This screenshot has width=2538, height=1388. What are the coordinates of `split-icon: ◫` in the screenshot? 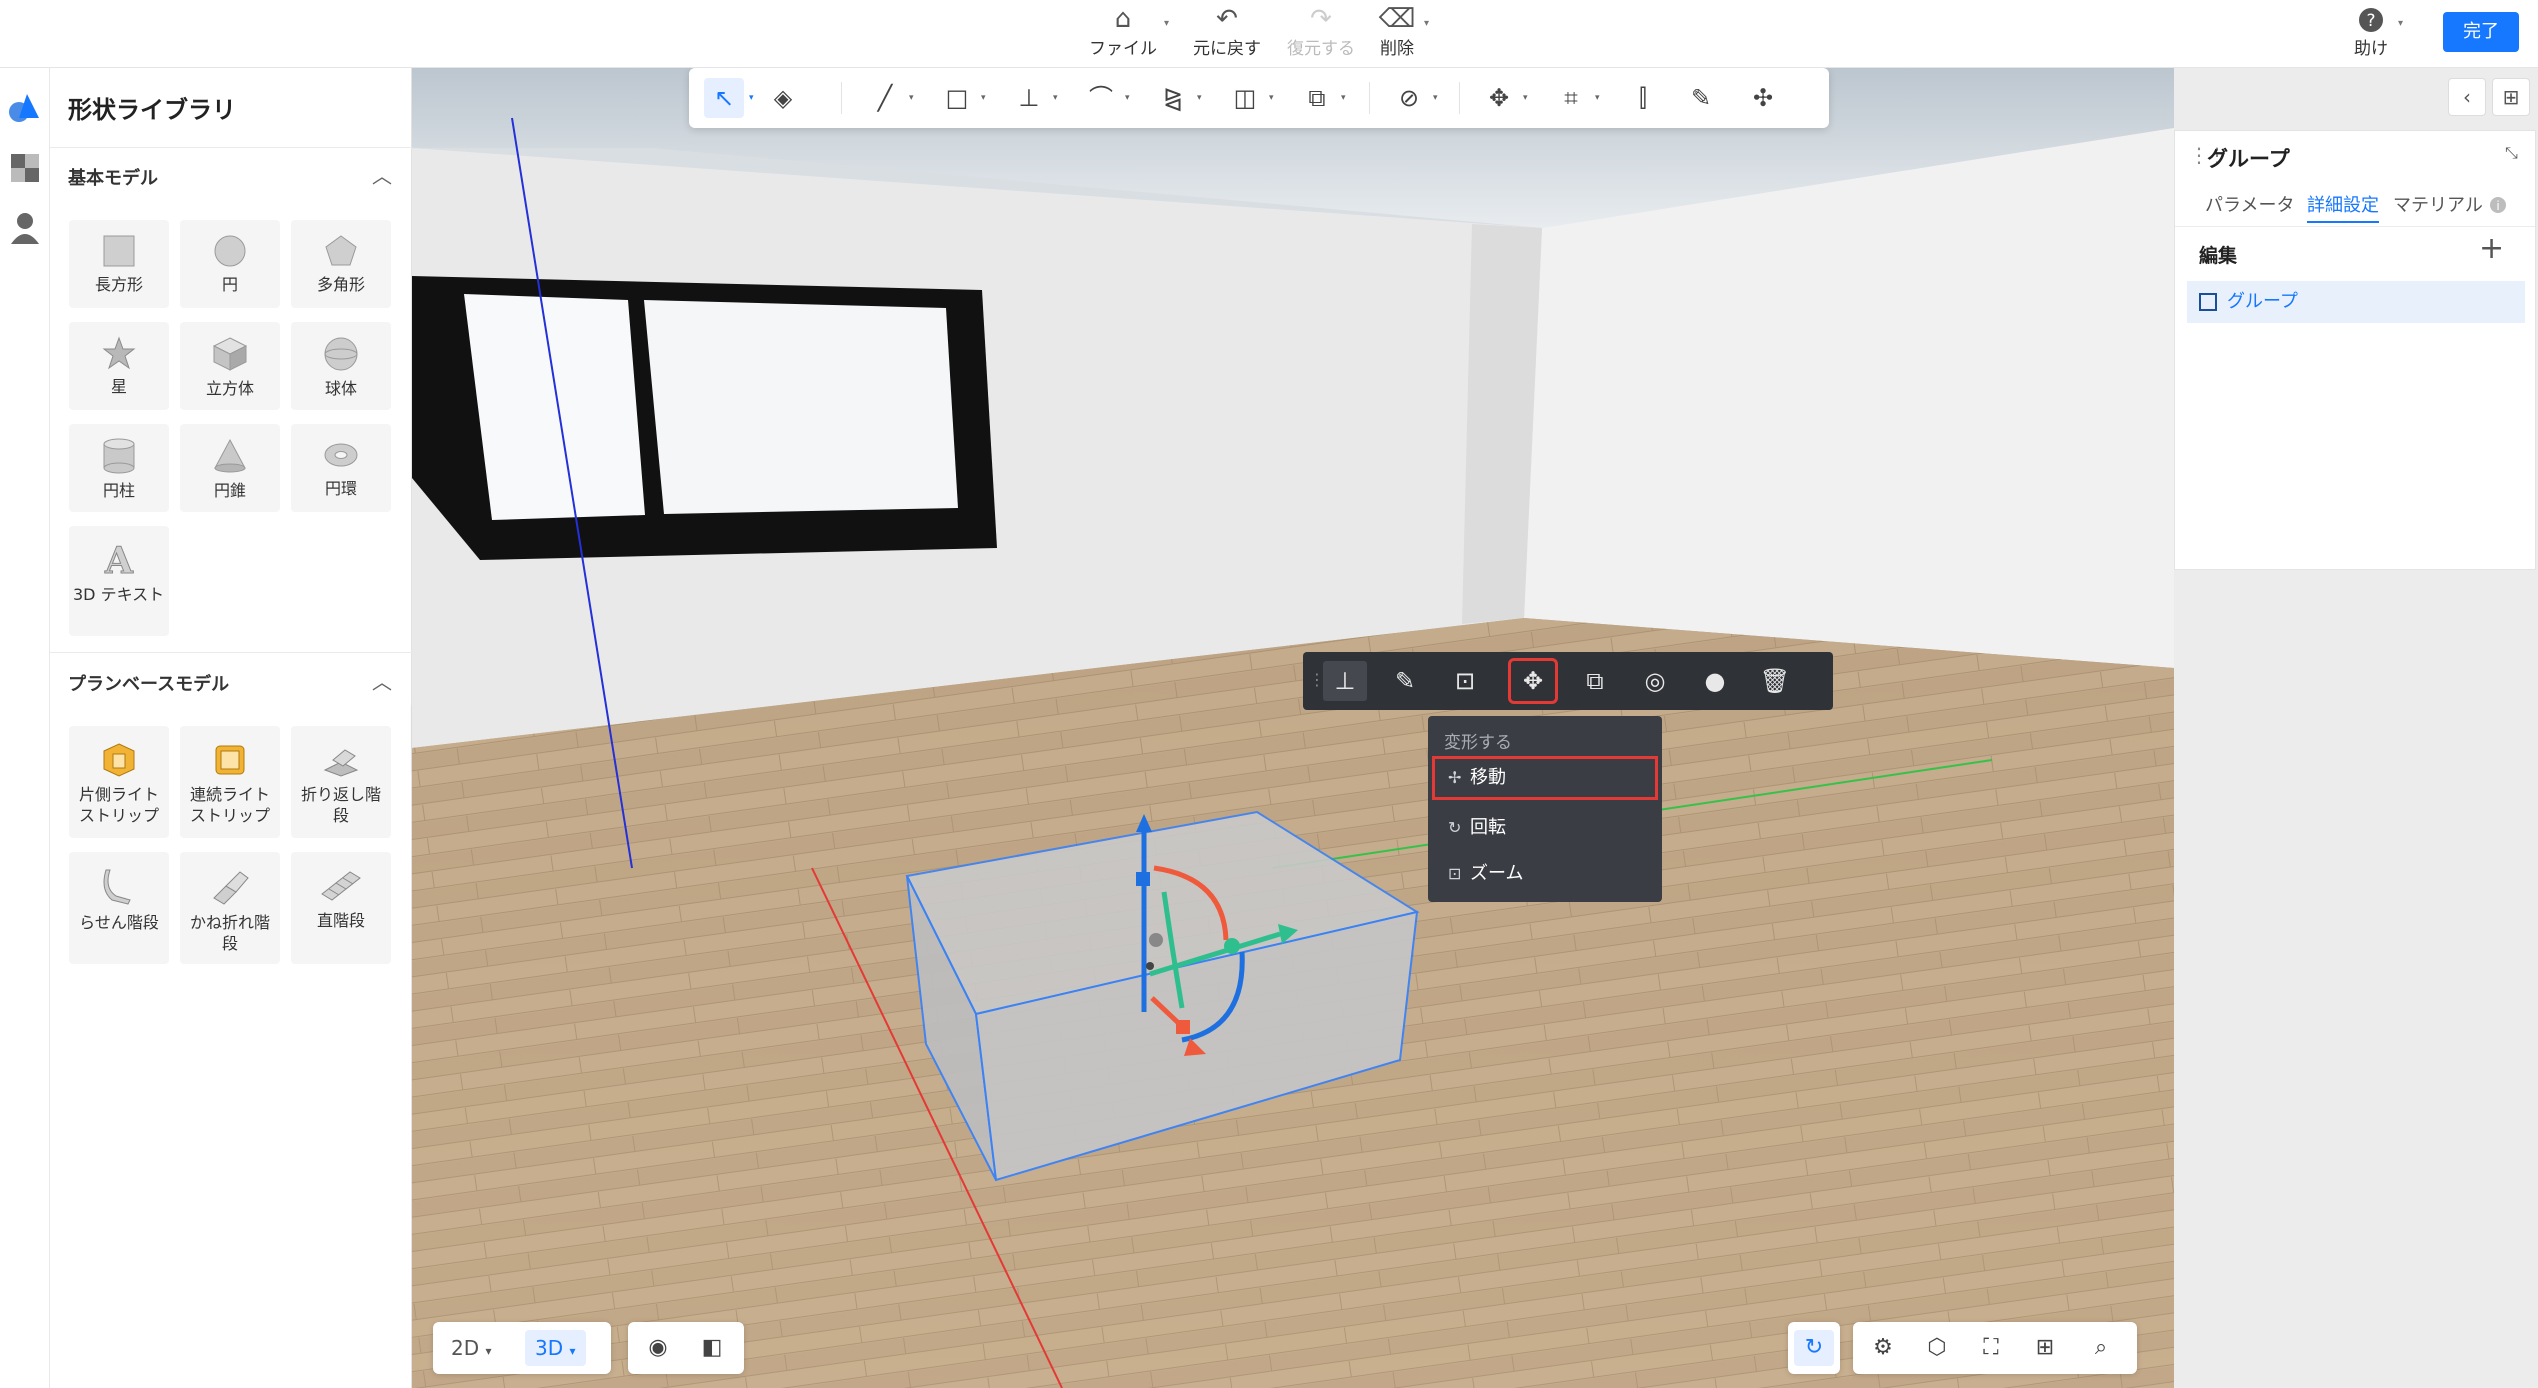 It's located at (1245, 98).